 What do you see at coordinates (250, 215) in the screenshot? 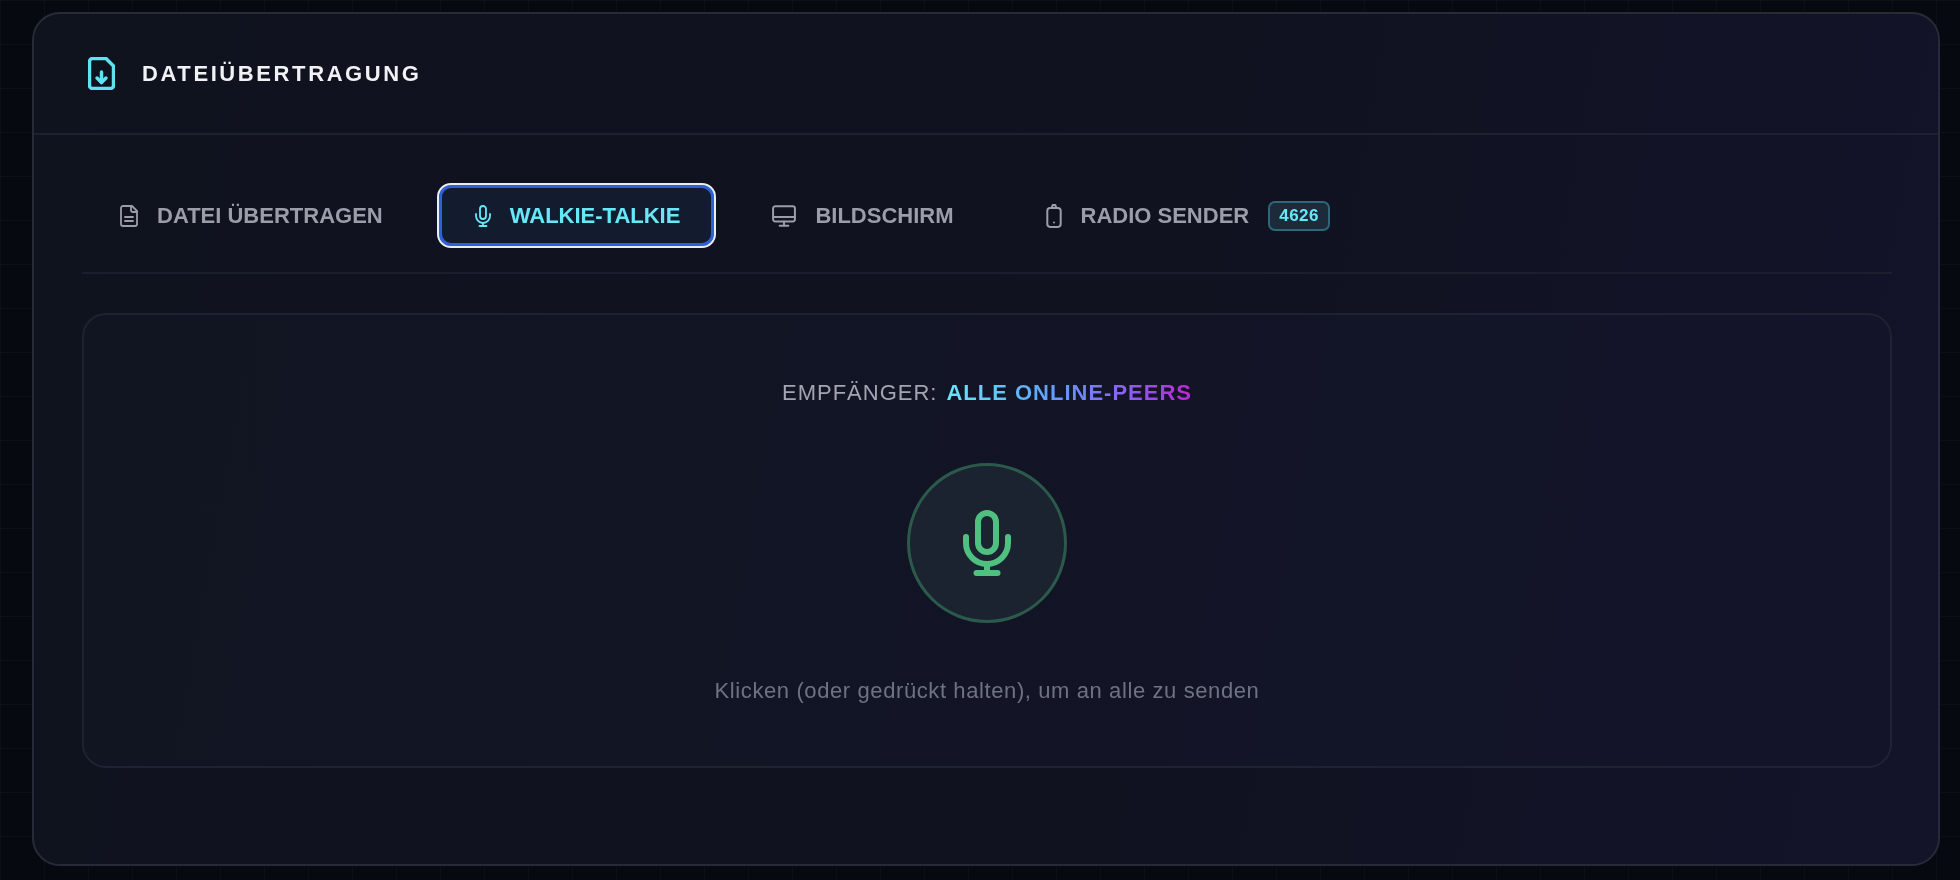
I see `tab: DATEI ÜBERTRAGEN` at bounding box center [250, 215].